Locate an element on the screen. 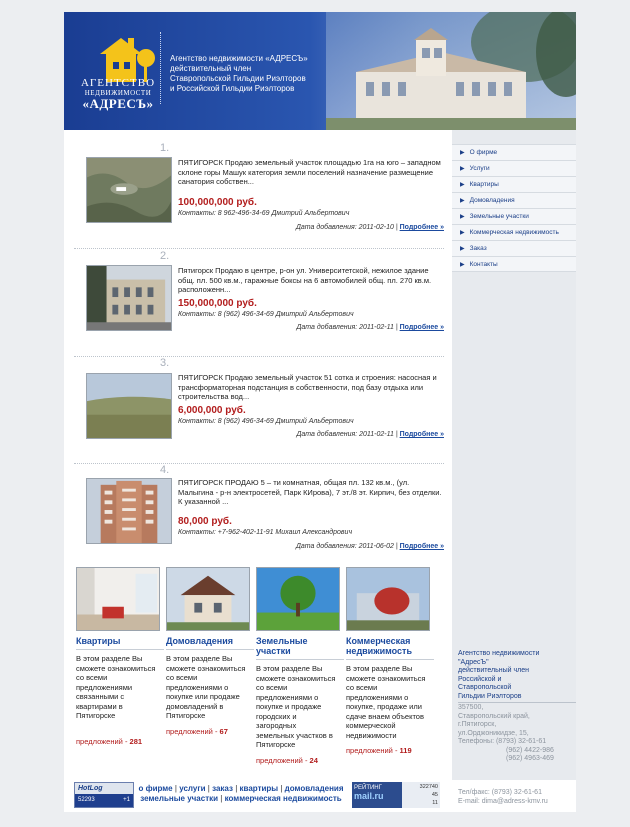  address-line: 357500, is located at coordinates (471, 707).